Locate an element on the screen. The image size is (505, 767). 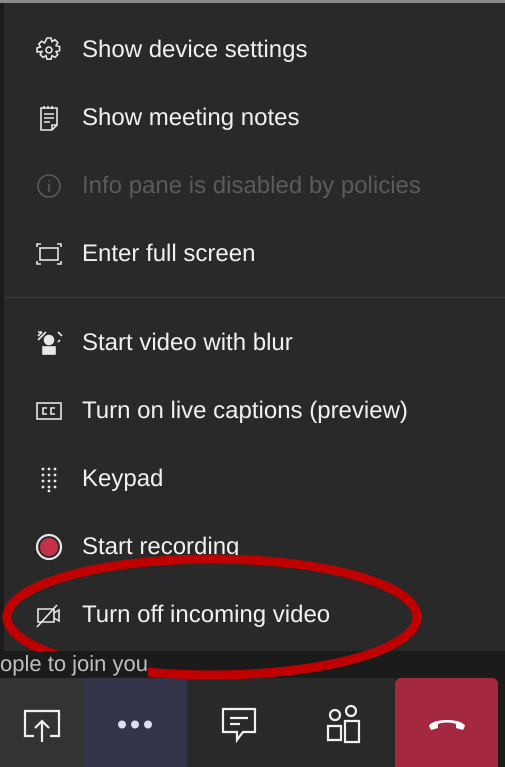
menu-item: Start recording is located at coordinates (254, 547).